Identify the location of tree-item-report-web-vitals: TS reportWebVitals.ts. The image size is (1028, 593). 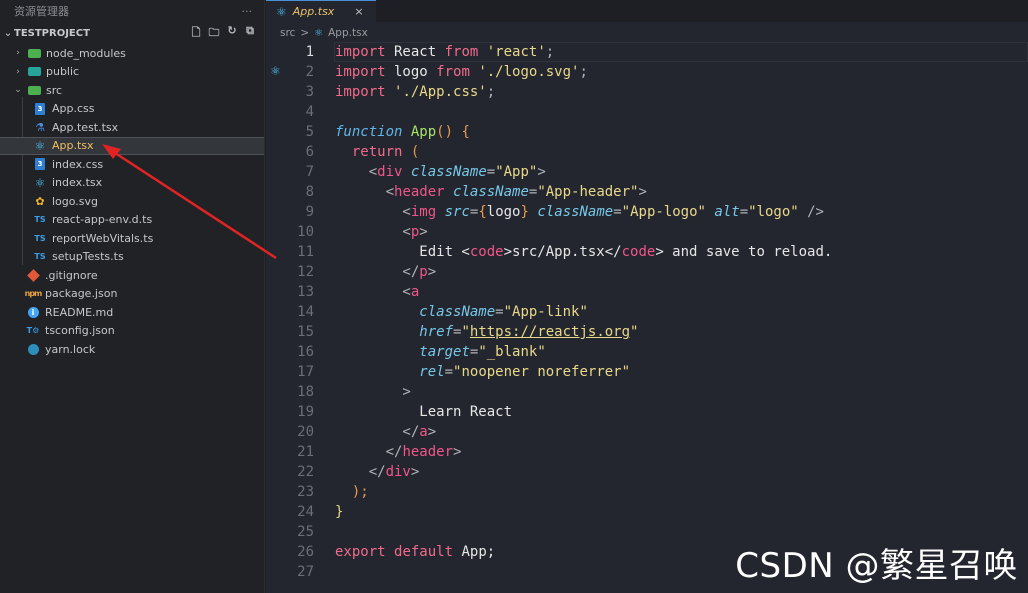
(132, 238).